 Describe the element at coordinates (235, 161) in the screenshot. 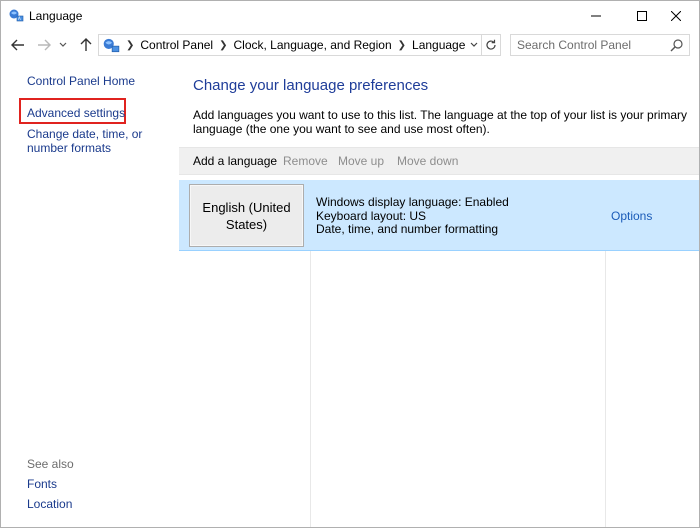

I see `add-language-button: Add a language` at that location.